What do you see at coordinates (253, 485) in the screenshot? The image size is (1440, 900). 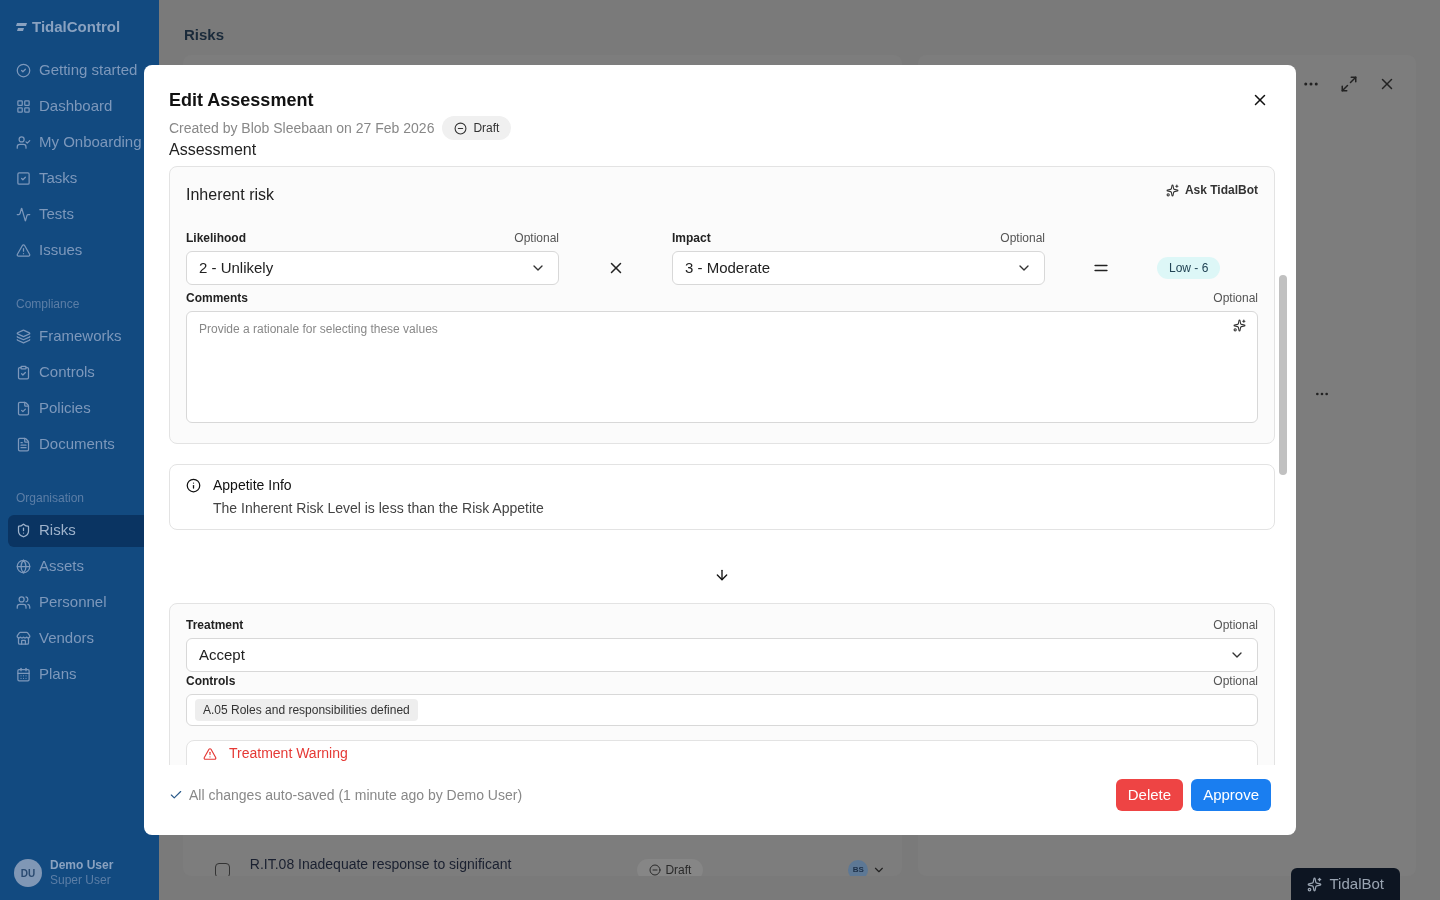 I see `appetite-title: Appetite Info` at bounding box center [253, 485].